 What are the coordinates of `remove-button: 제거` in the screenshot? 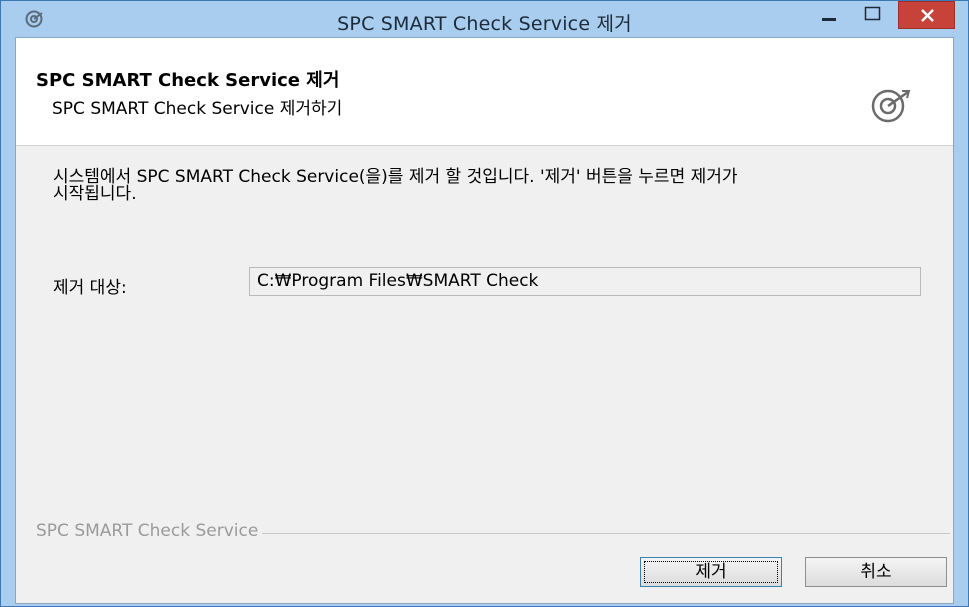 It's located at (711, 572).